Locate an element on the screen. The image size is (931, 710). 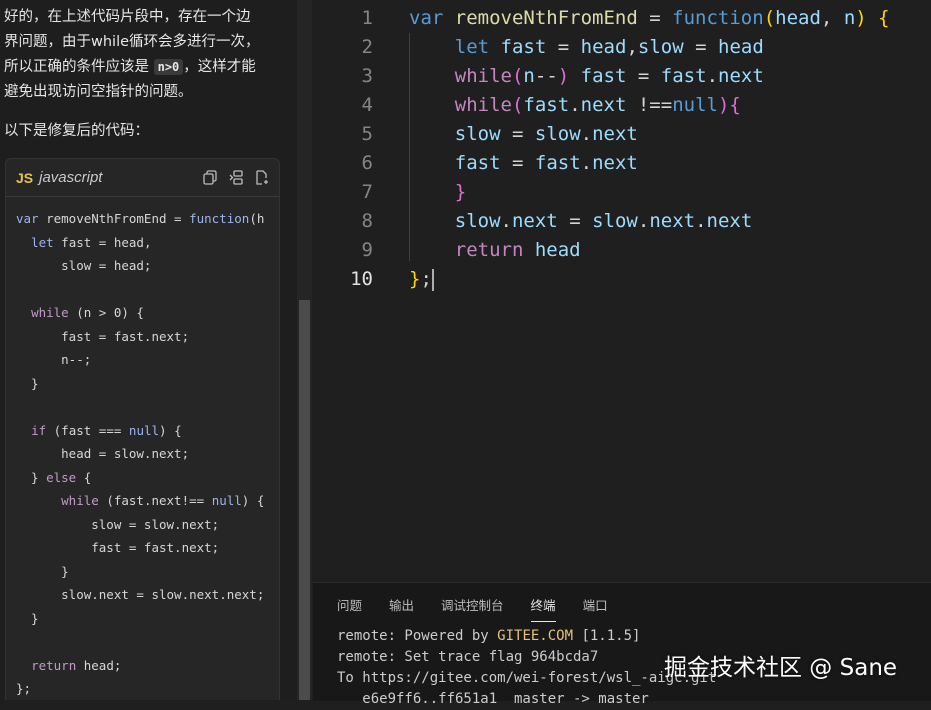
code-line: slow = slow.next is located at coordinates (523, 134).